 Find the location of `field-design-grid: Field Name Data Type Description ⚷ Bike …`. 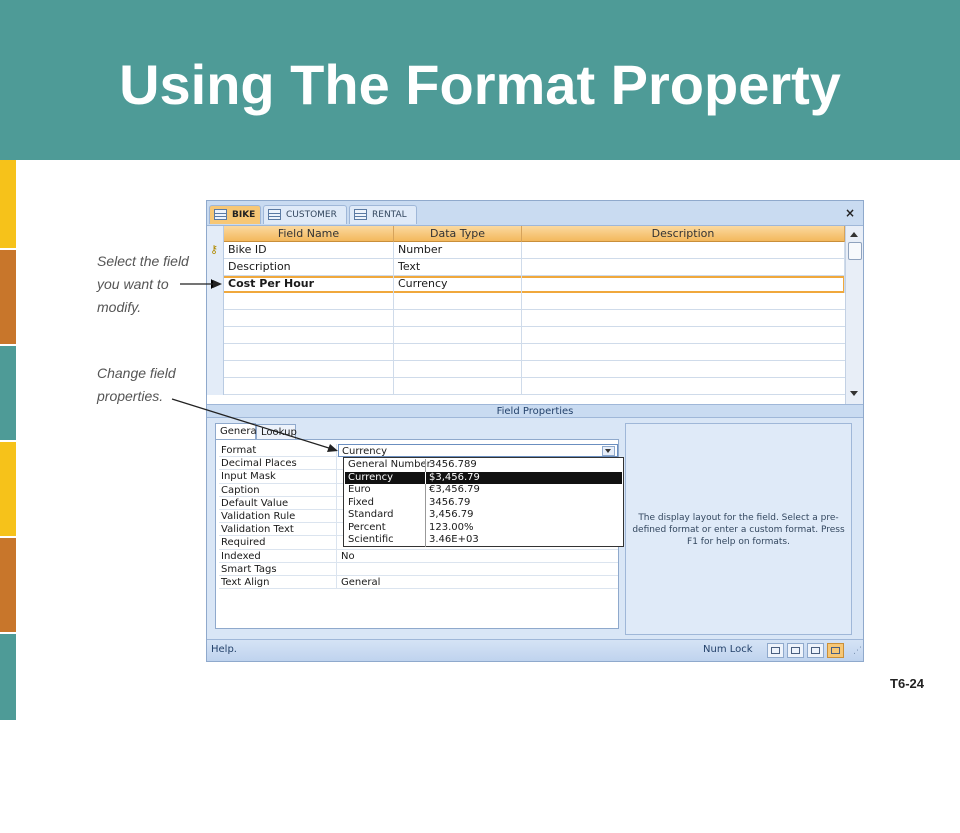

field-design-grid: Field Name Data Type Description ⚷ Bike … is located at coordinates (535, 315).